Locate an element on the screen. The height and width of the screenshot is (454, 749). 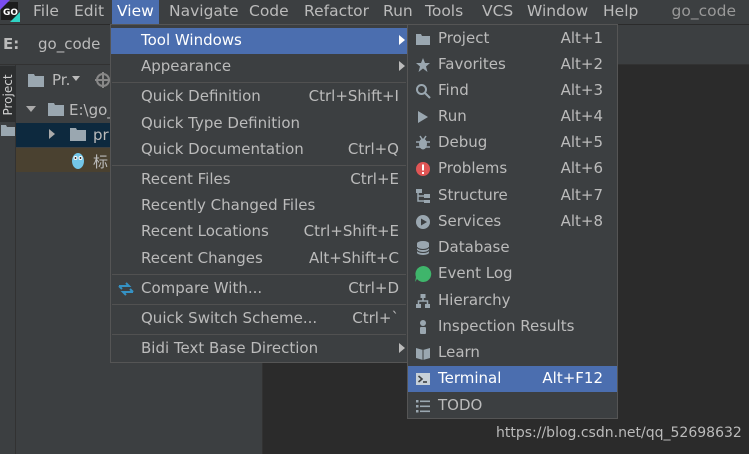
menu-window: Window is located at coordinates (557, 12).